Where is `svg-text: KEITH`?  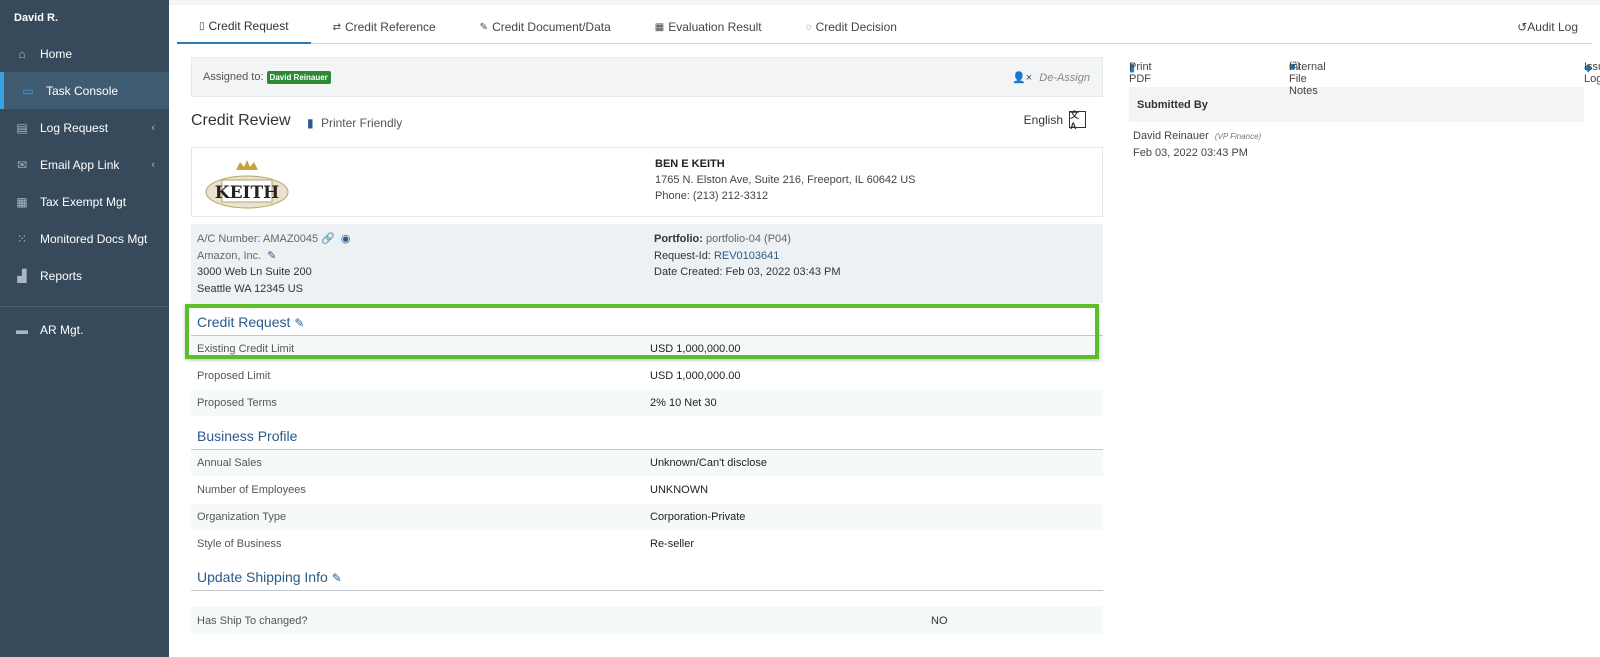
svg-text: KEITH is located at coordinates (247, 193).